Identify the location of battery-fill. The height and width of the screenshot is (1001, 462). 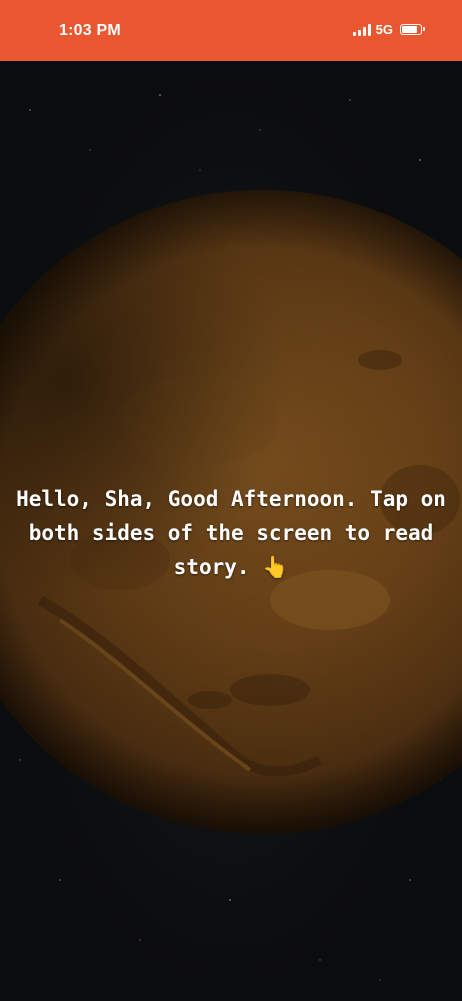
(409, 29).